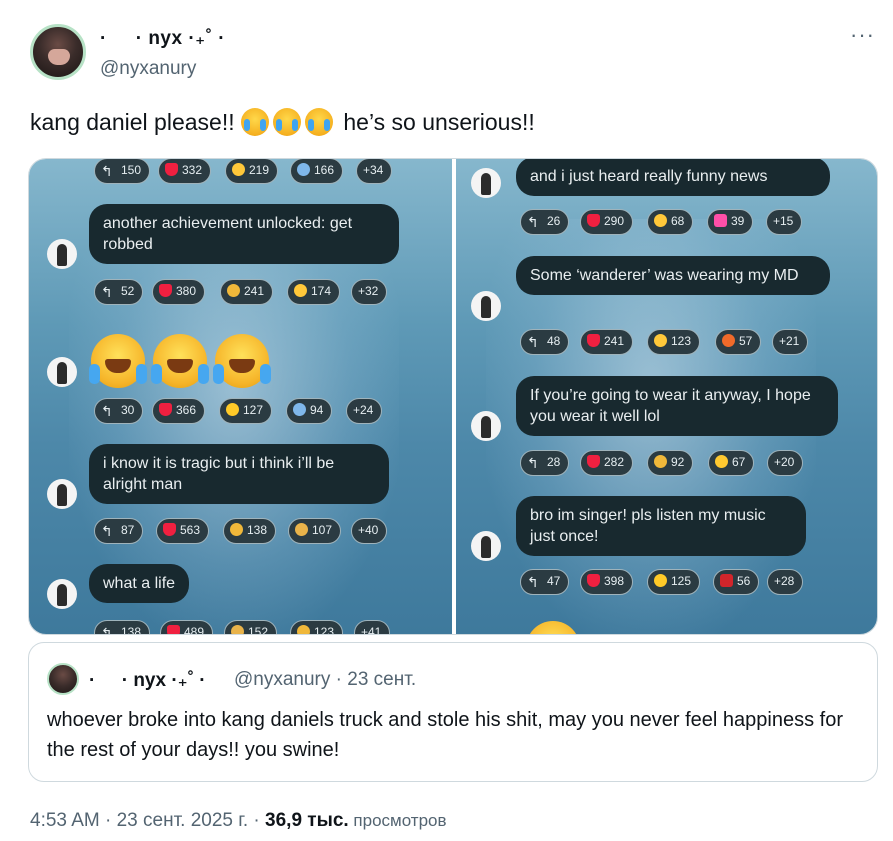 This screenshot has width=893, height=841. What do you see at coordinates (325, 679) in the screenshot?
I see `quoted-author-meta: @nyxanury · 23 сент.` at bounding box center [325, 679].